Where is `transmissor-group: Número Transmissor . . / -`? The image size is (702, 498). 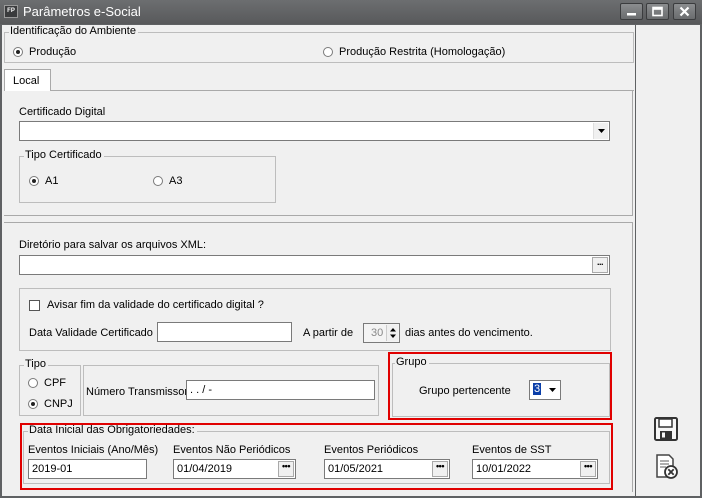
transmissor-group: Número Transmissor . . / - is located at coordinates (231, 390).